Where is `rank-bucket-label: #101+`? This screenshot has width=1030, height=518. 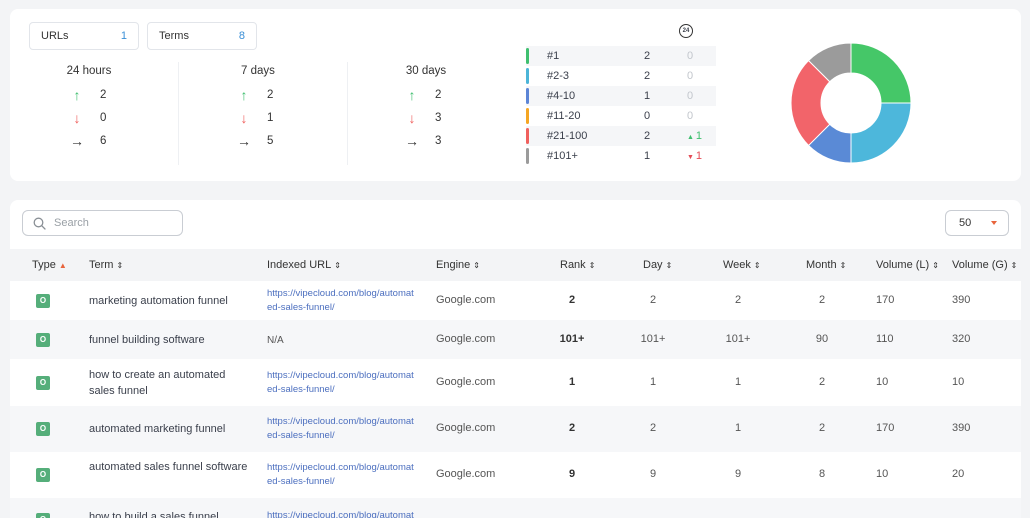
rank-bucket-label: #101+ is located at coordinates (562, 156).